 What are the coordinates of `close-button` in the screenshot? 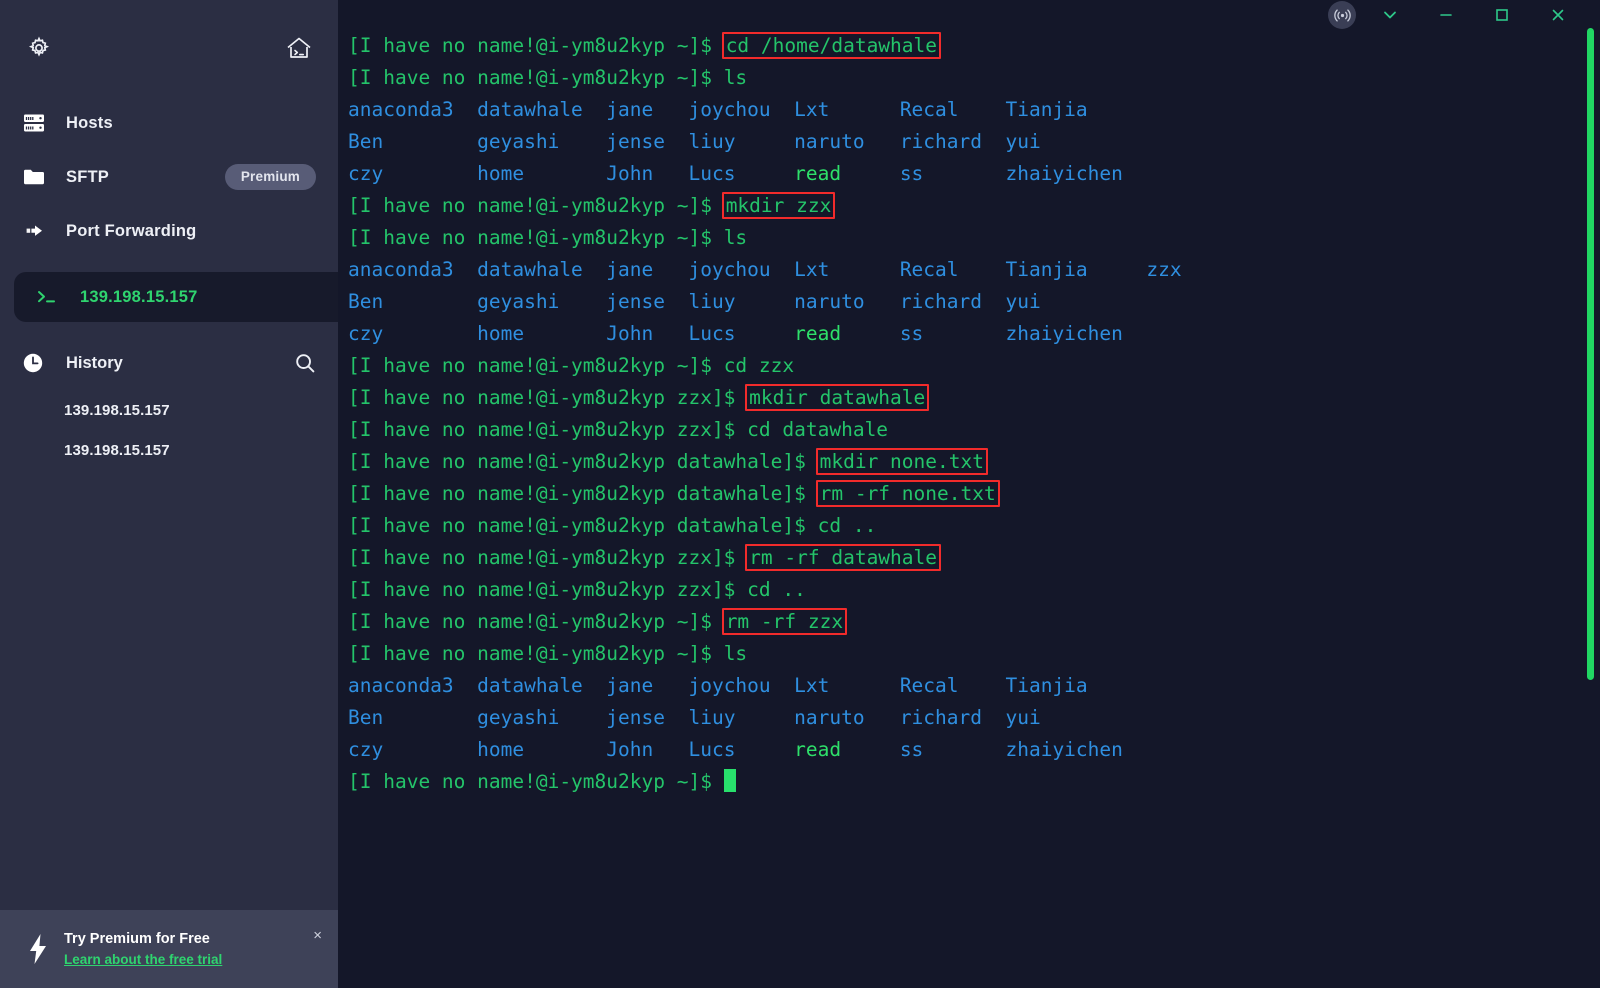 It's located at (1558, 15).